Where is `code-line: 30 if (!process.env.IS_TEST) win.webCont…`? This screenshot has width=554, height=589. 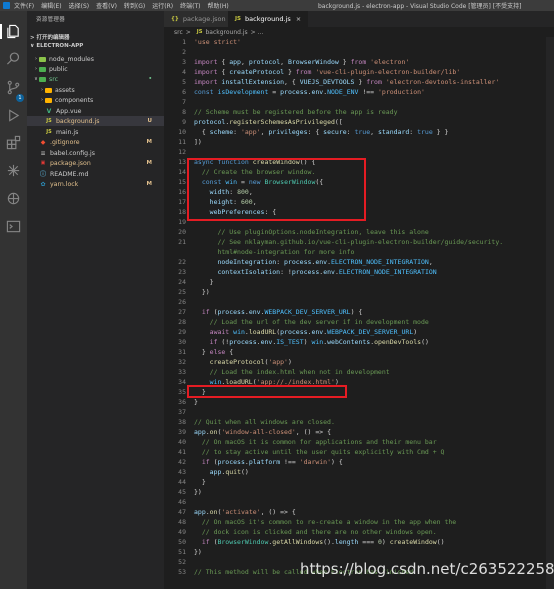 code-line: 30 if (!process.env.IS_TEST) win.webCont… is located at coordinates (359, 342).